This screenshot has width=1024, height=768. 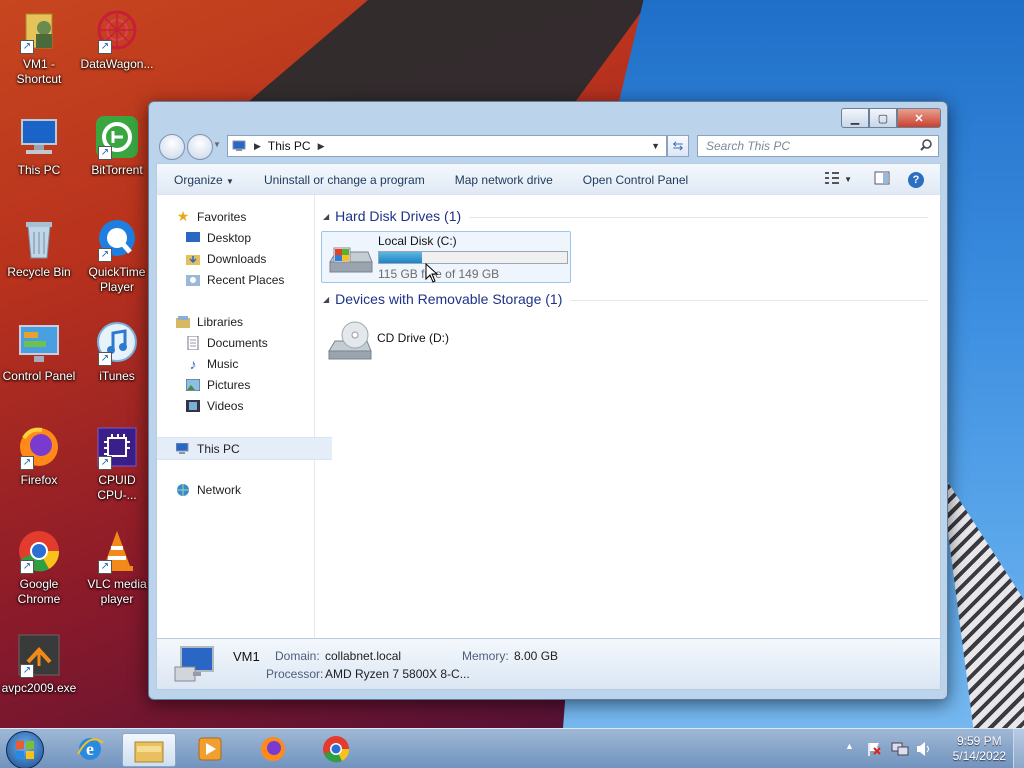 I want to click on desktop-icon-bittorrent: ↗ BitTorrent, so click(x=117, y=146).